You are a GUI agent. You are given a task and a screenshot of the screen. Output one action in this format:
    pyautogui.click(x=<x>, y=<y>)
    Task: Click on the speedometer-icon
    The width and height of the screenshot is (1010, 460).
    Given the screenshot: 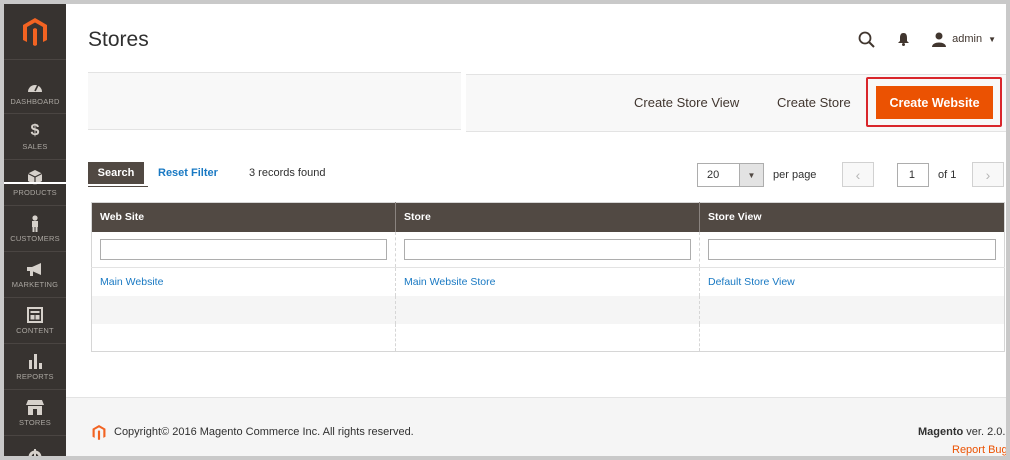 What is the action you would take?
    pyautogui.click(x=35, y=86)
    